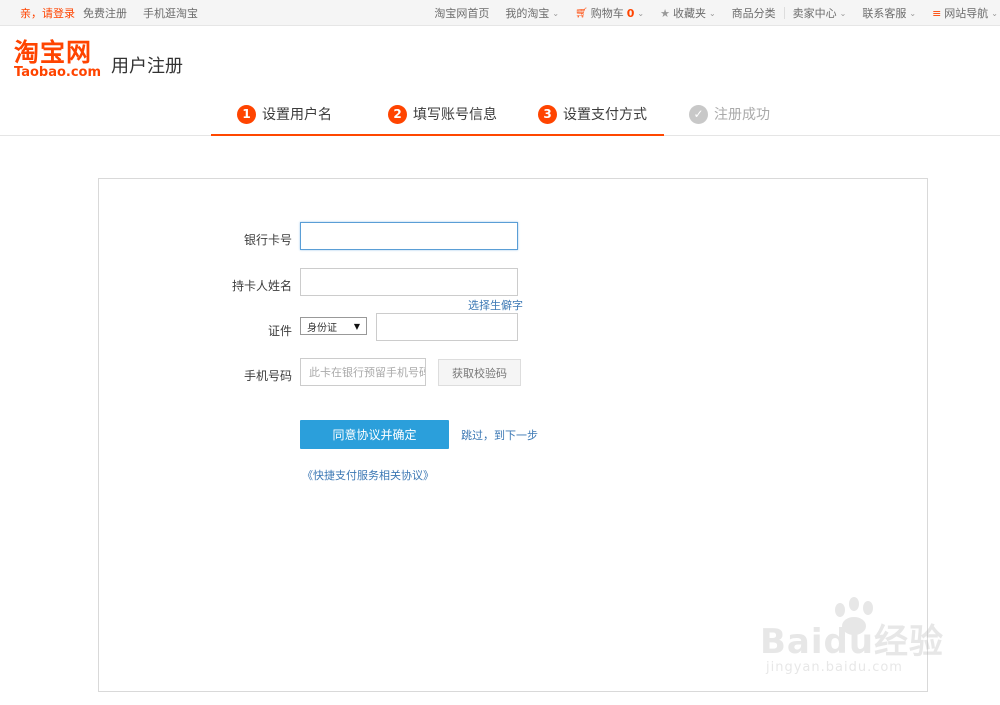  Describe the element at coordinates (261, 286) in the screenshot. I see `holder-name-label: 持卡人姓名` at that location.